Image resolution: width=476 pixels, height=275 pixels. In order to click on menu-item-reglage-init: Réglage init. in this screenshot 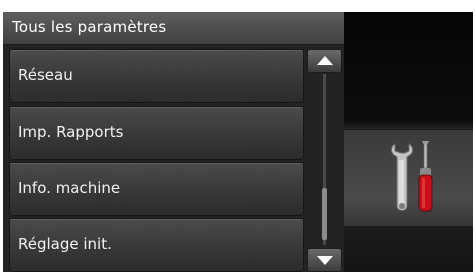, I will do `click(156, 245)`.